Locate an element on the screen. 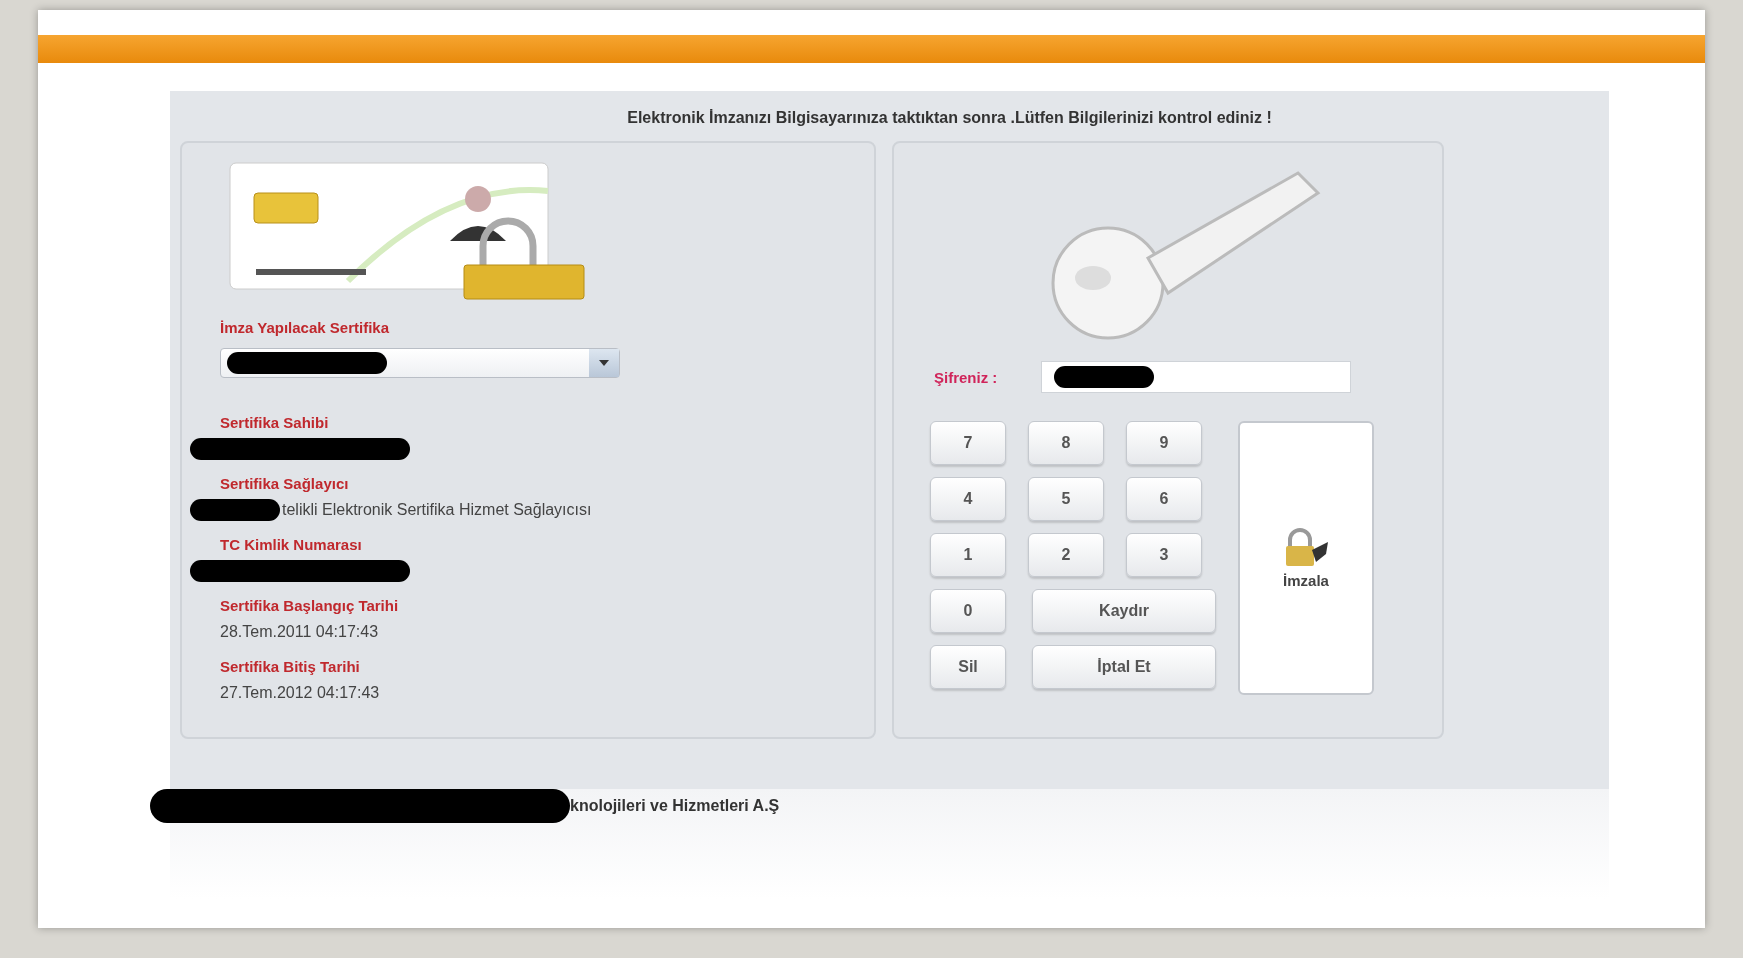 This screenshot has height=958, width=1743. field-label: Sertifika Başlangıç Tarihi is located at coordinates (310, 605).